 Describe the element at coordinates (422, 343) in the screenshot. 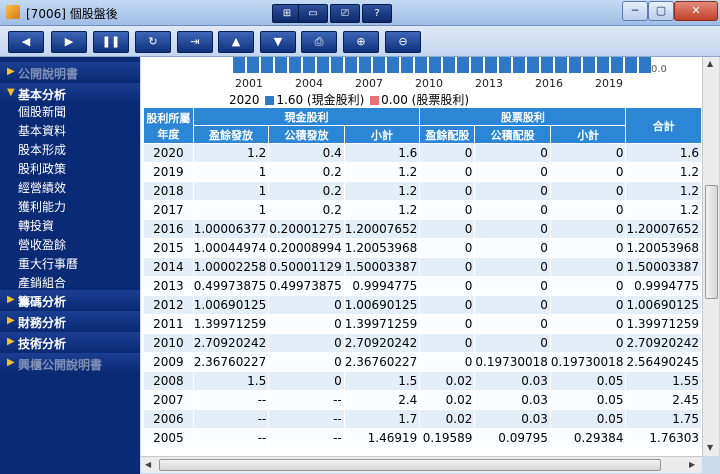

I see `table-row: 2010 2.70920242 0 2.70920242 0 0 0 2.70920242` at that location.